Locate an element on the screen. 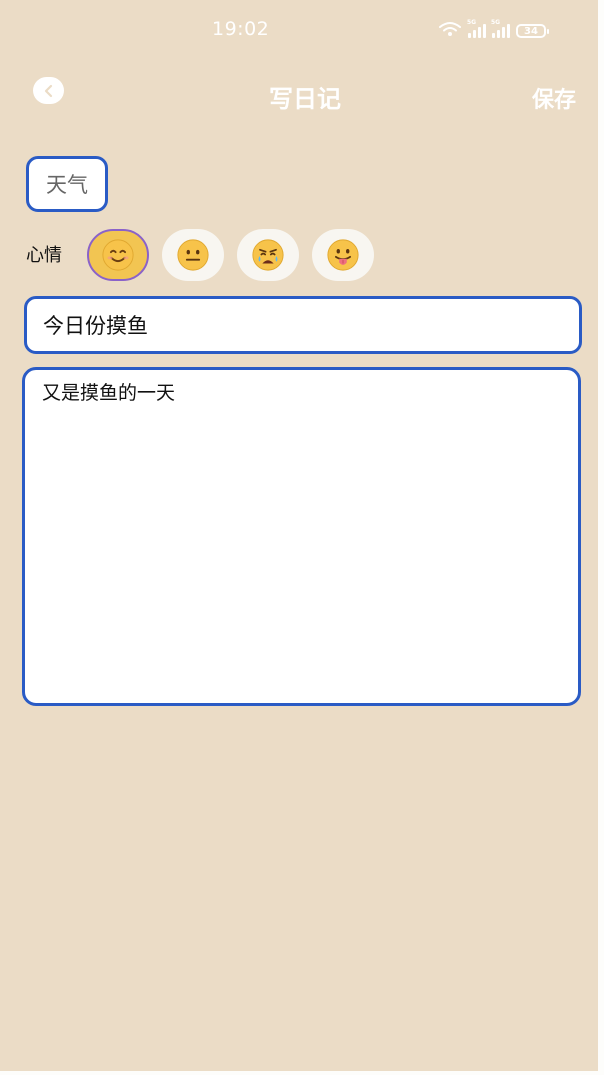 Image resolution: width=604 pixels, height=1075 pixels. sad-face-icon is located at coordinates (268, 255).